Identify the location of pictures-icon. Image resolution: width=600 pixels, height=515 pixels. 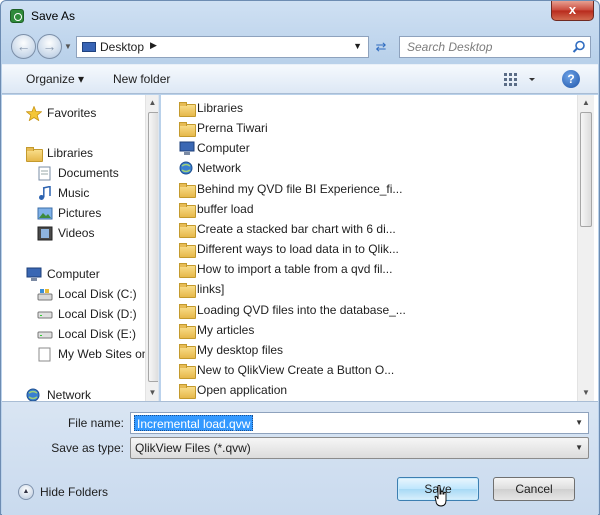
(45, 213).